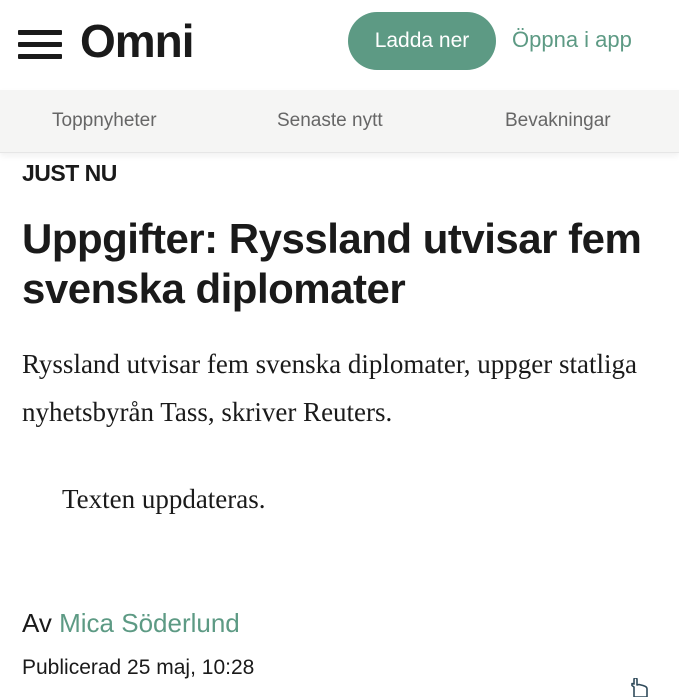 This screenshot has height=697, width=679. I want to click on author-link: Mica Söderlund, so click(149, 623).